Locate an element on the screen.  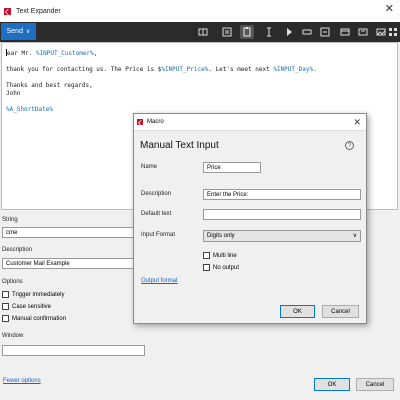
play-icon is located at coordinates (289, 32).